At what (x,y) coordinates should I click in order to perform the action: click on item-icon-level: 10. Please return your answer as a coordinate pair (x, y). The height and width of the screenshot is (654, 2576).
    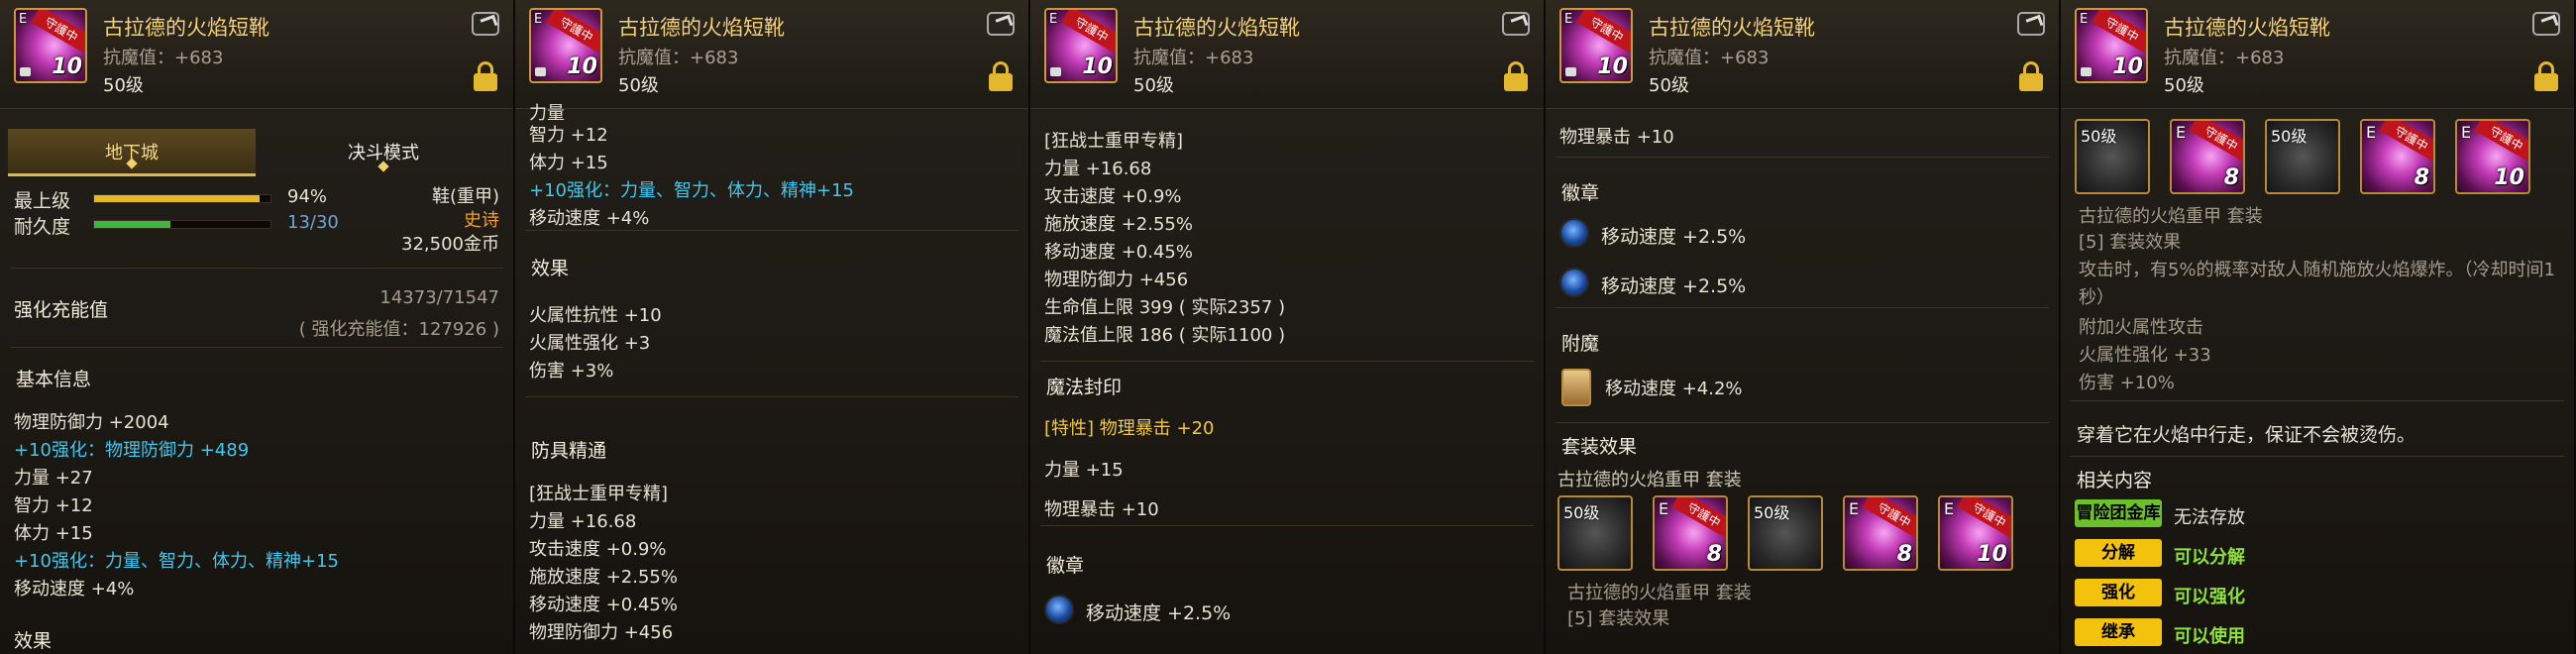
    Looking at the image, I should click on (1098, 66).